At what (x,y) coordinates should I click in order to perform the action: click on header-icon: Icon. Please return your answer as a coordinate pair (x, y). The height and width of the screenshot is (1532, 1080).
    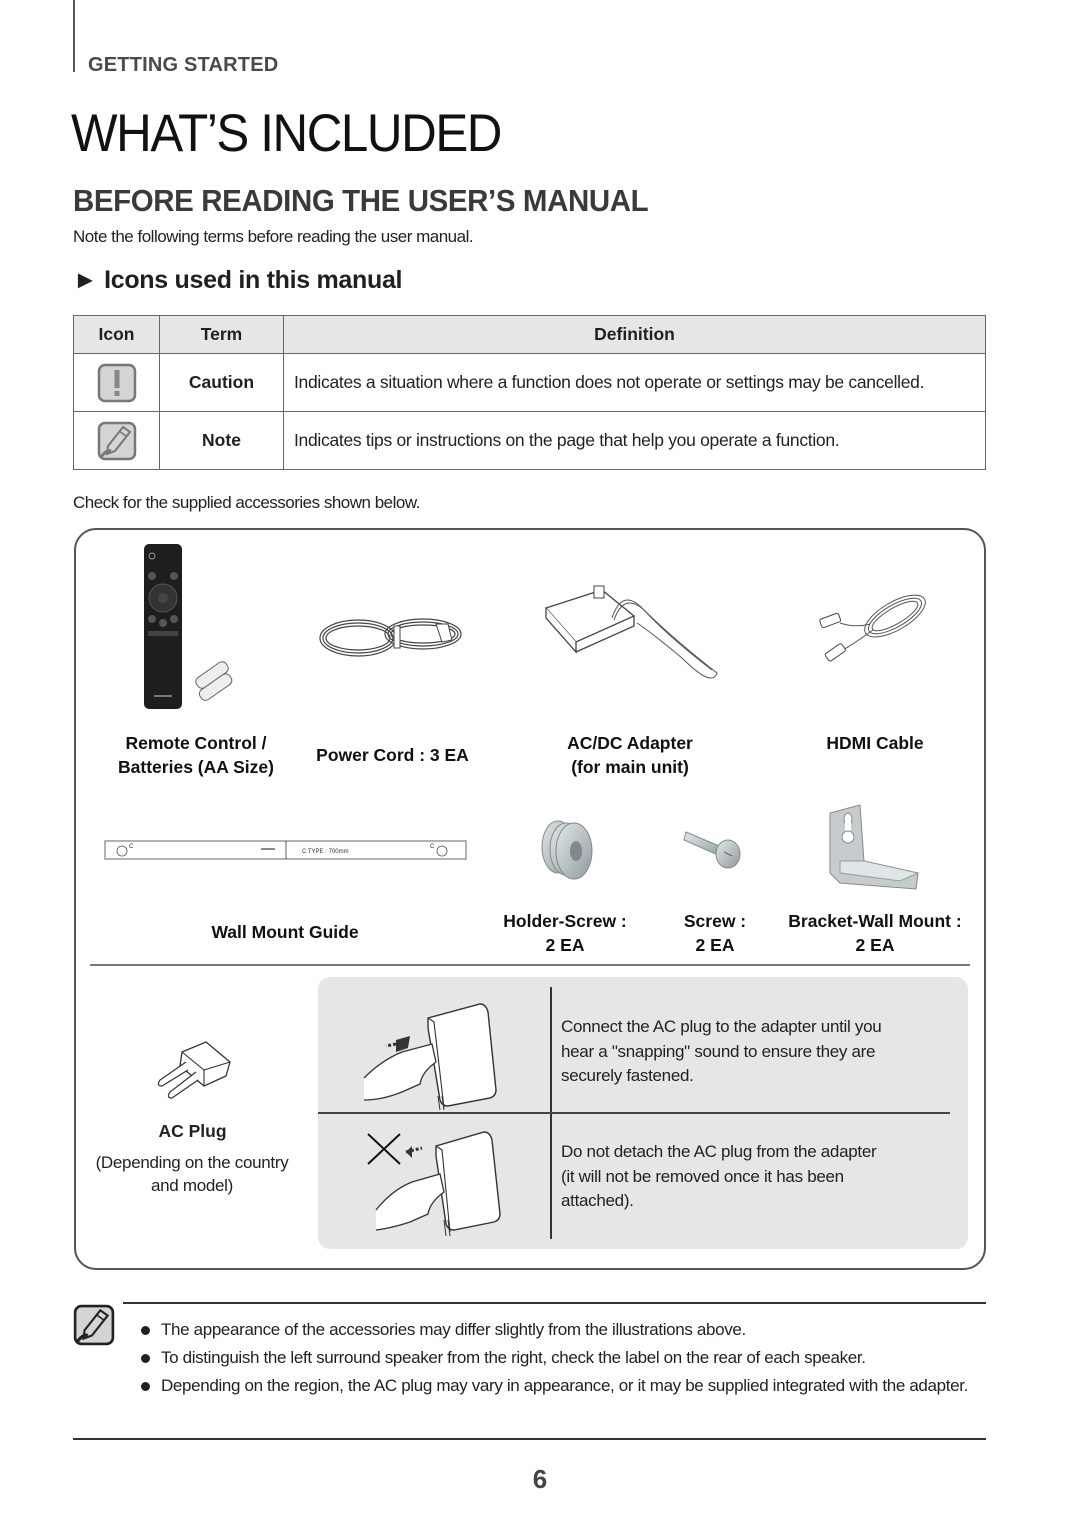
    Looking at the image, I should click on (116, 334).